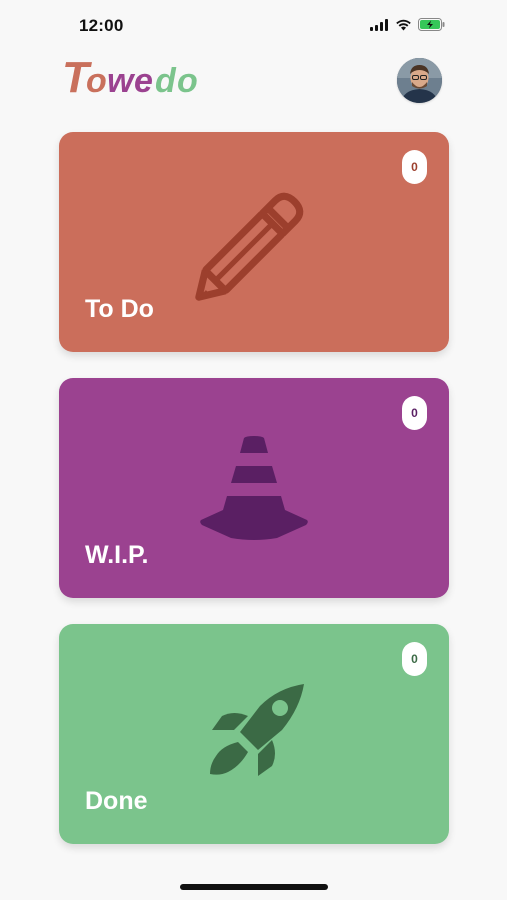 Image resolution: width=507 pixels, height=900 pixels. I want to click on traffic-cone-icon, so click(254, 488).